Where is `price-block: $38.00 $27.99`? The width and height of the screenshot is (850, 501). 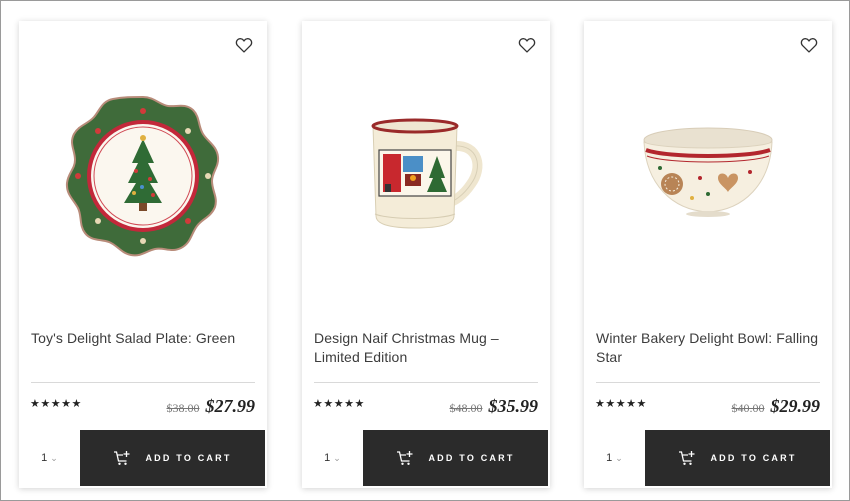 price-block: $38.00 $27.99 is located at coordinates (211, 406).